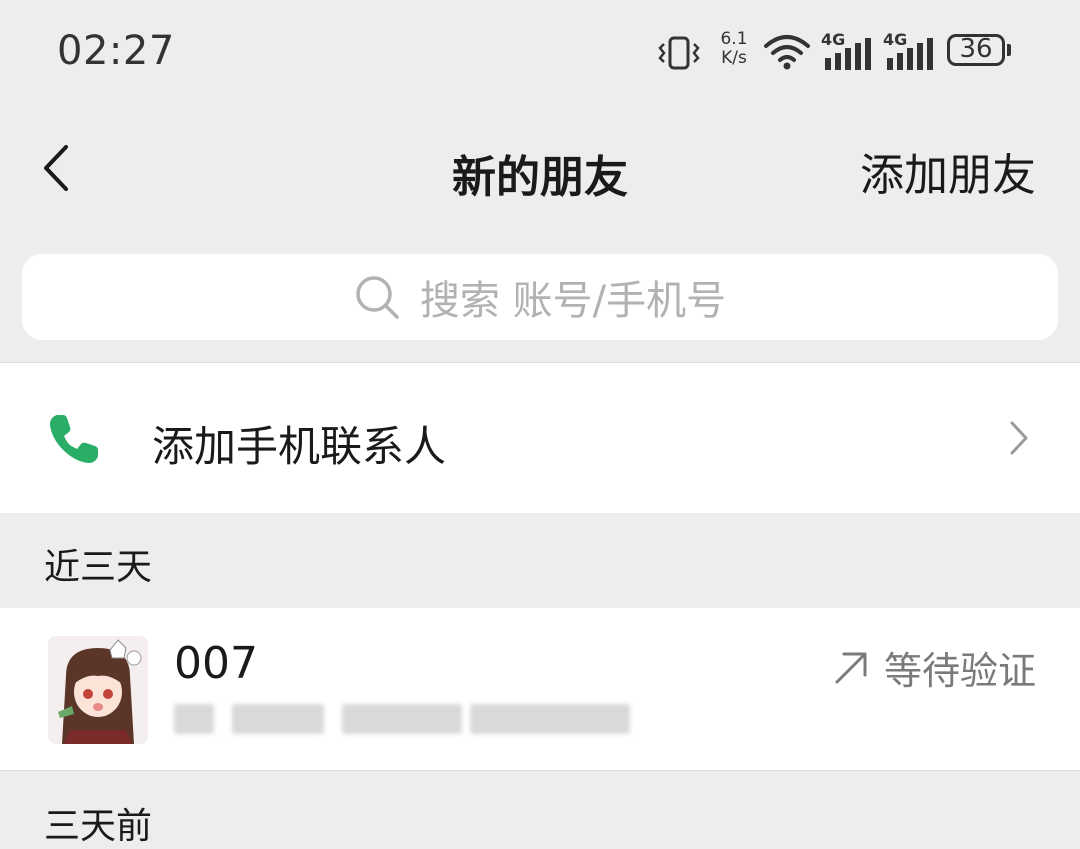  What do you see at coordinates (98, 826) in the screenshot?
I see `section-header-older: 三天前` at bounding box center [98, 826].